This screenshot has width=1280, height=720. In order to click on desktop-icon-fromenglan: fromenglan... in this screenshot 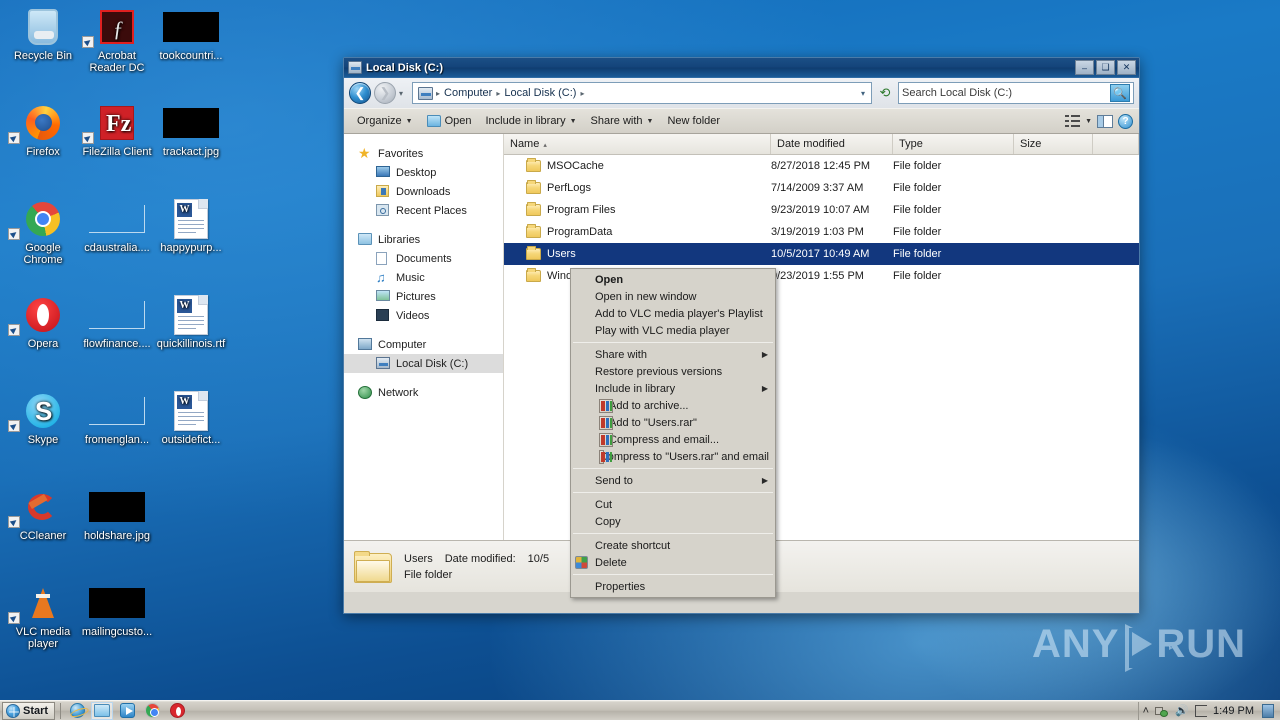, I will do `click(117, 418)`.